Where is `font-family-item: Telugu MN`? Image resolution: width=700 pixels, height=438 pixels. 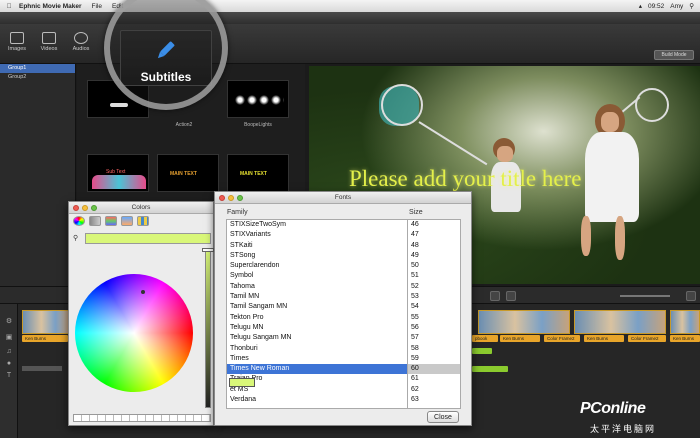
font-family-item: Telugu MN is located at coordinates (319, 328).